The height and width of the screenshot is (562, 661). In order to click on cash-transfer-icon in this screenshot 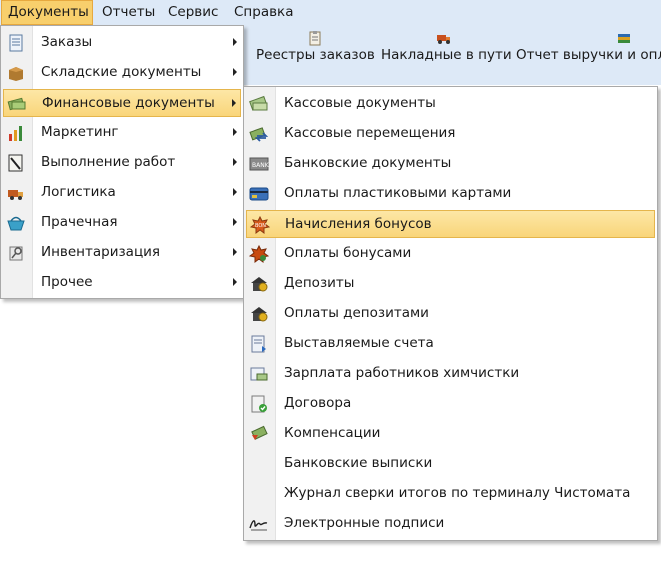, I will do `click(259, 134)`.